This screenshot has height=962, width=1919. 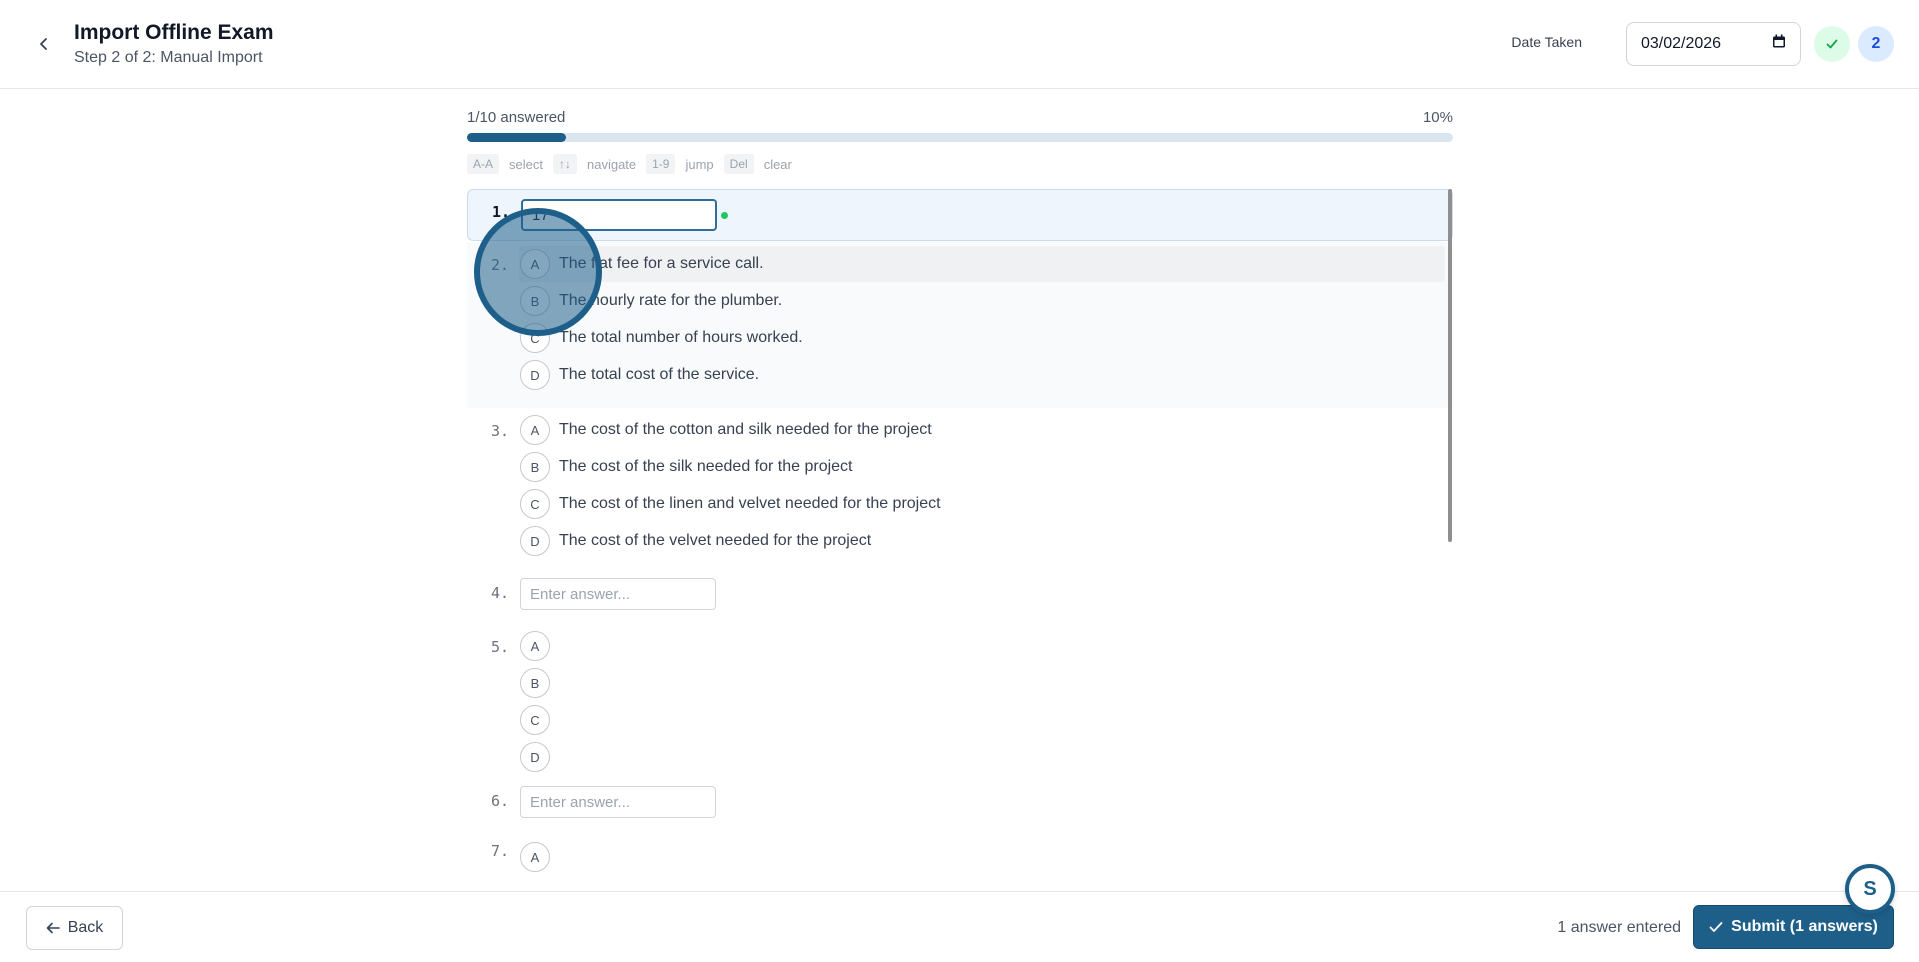 What do you see at coordinates (777, 164) in the screenshot?
I see `hint-word-clear: clear` at bounding box center [777, 164].